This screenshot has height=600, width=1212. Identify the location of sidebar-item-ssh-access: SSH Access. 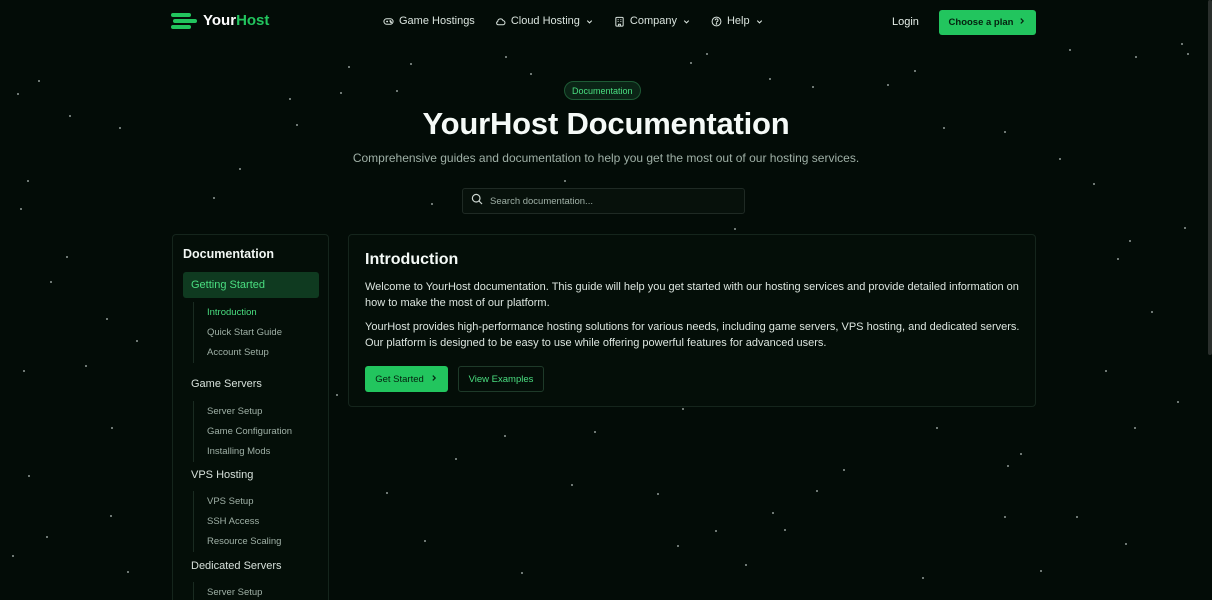
(237, 521).